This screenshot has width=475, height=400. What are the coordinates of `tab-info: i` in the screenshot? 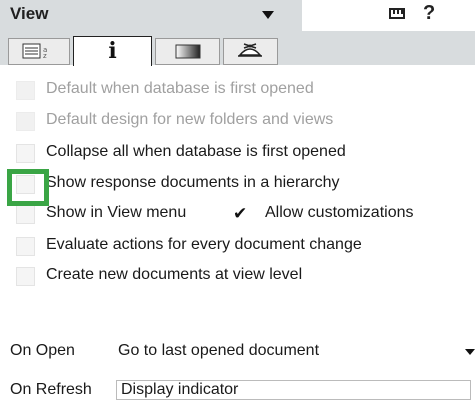 It's located at (112, 51).